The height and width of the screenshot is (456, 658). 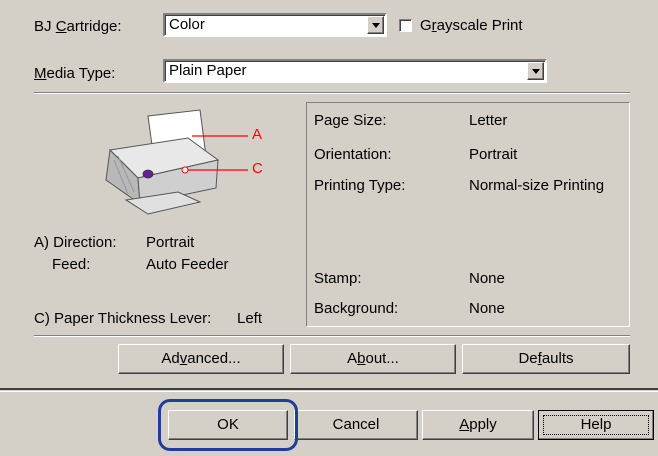 I want to click on page-size-value: Letter, so click(x=488, y=120).